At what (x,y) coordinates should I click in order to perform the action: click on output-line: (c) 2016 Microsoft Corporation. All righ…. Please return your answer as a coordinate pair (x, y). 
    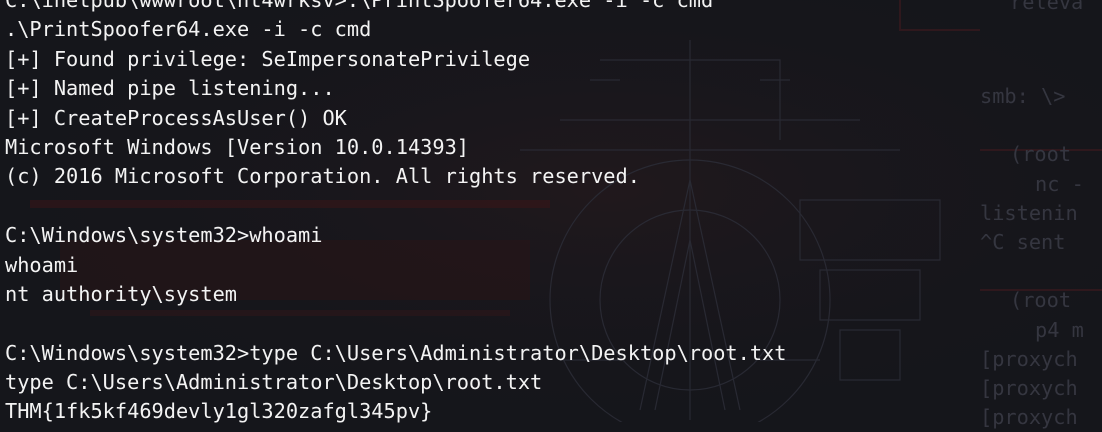
    Looking at the image, I should click on (322, 176).